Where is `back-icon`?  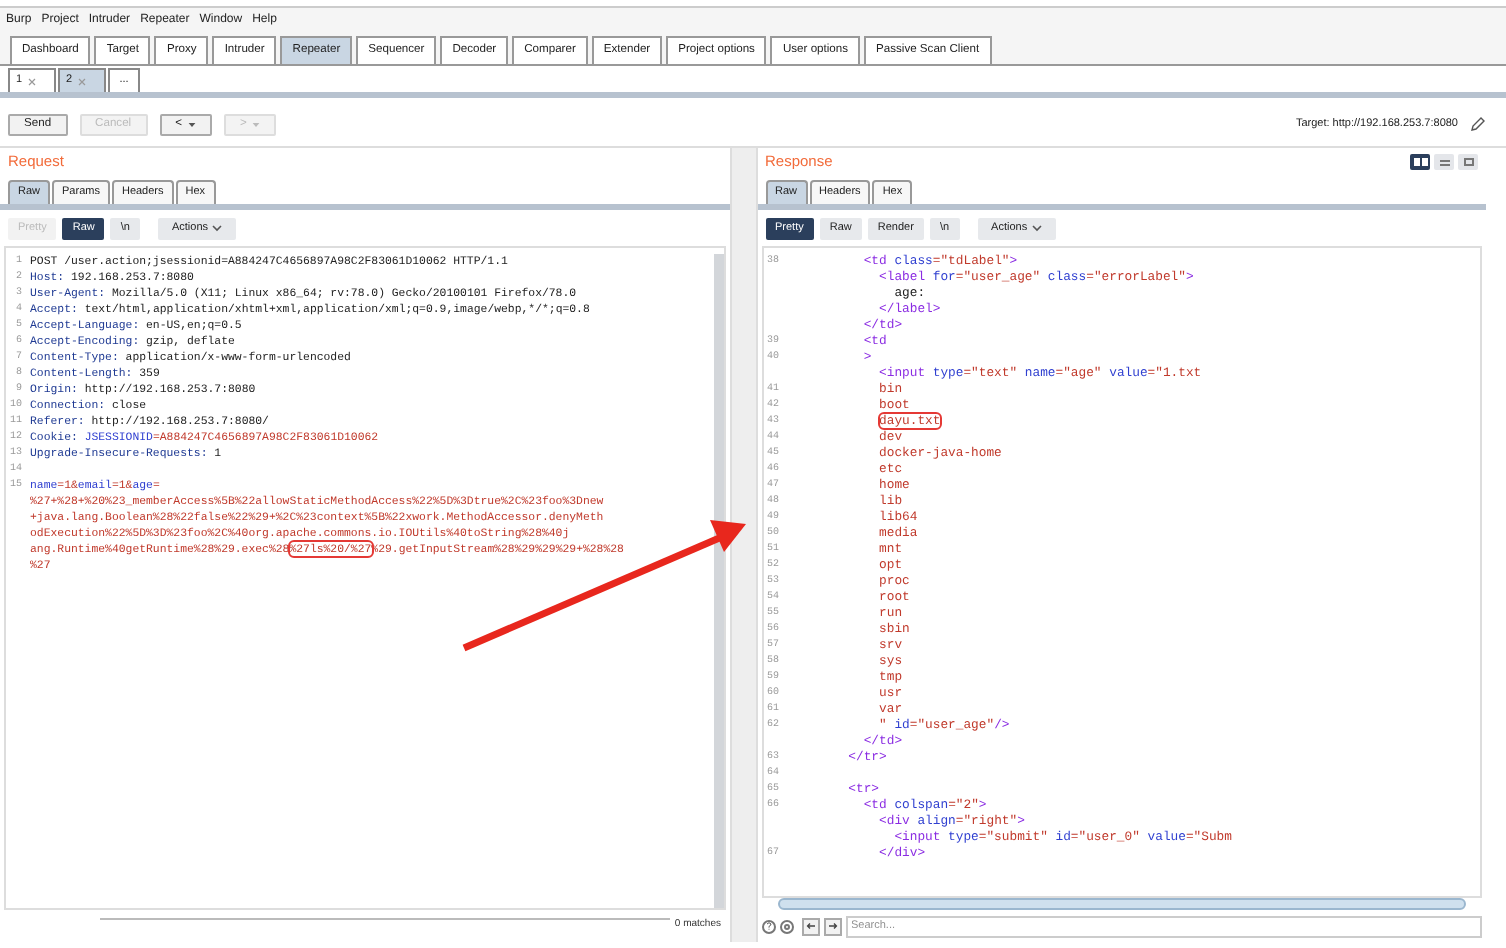 back-icon is located at coordinates (810, 926).